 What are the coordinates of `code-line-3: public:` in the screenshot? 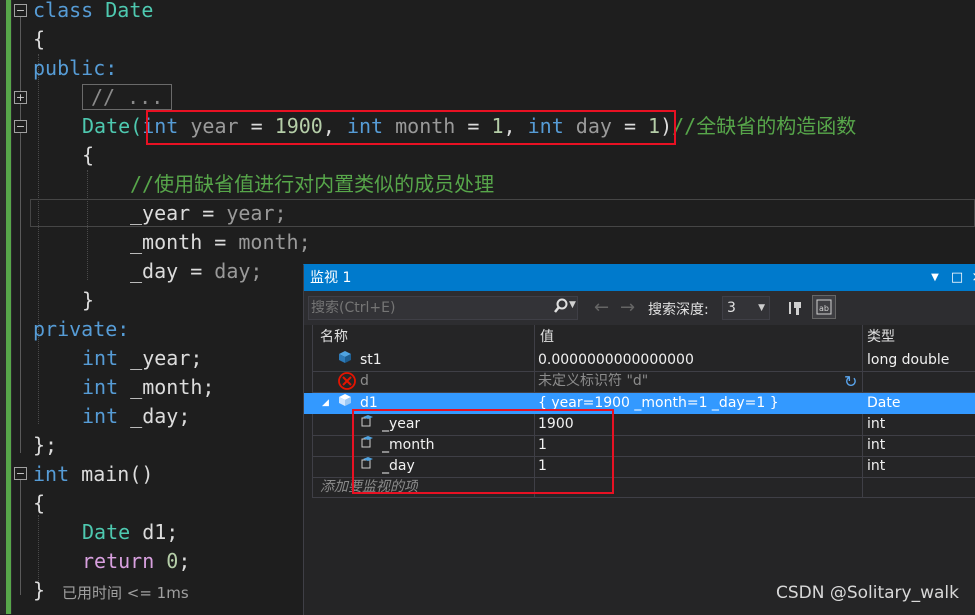 It's located at (75, 68).